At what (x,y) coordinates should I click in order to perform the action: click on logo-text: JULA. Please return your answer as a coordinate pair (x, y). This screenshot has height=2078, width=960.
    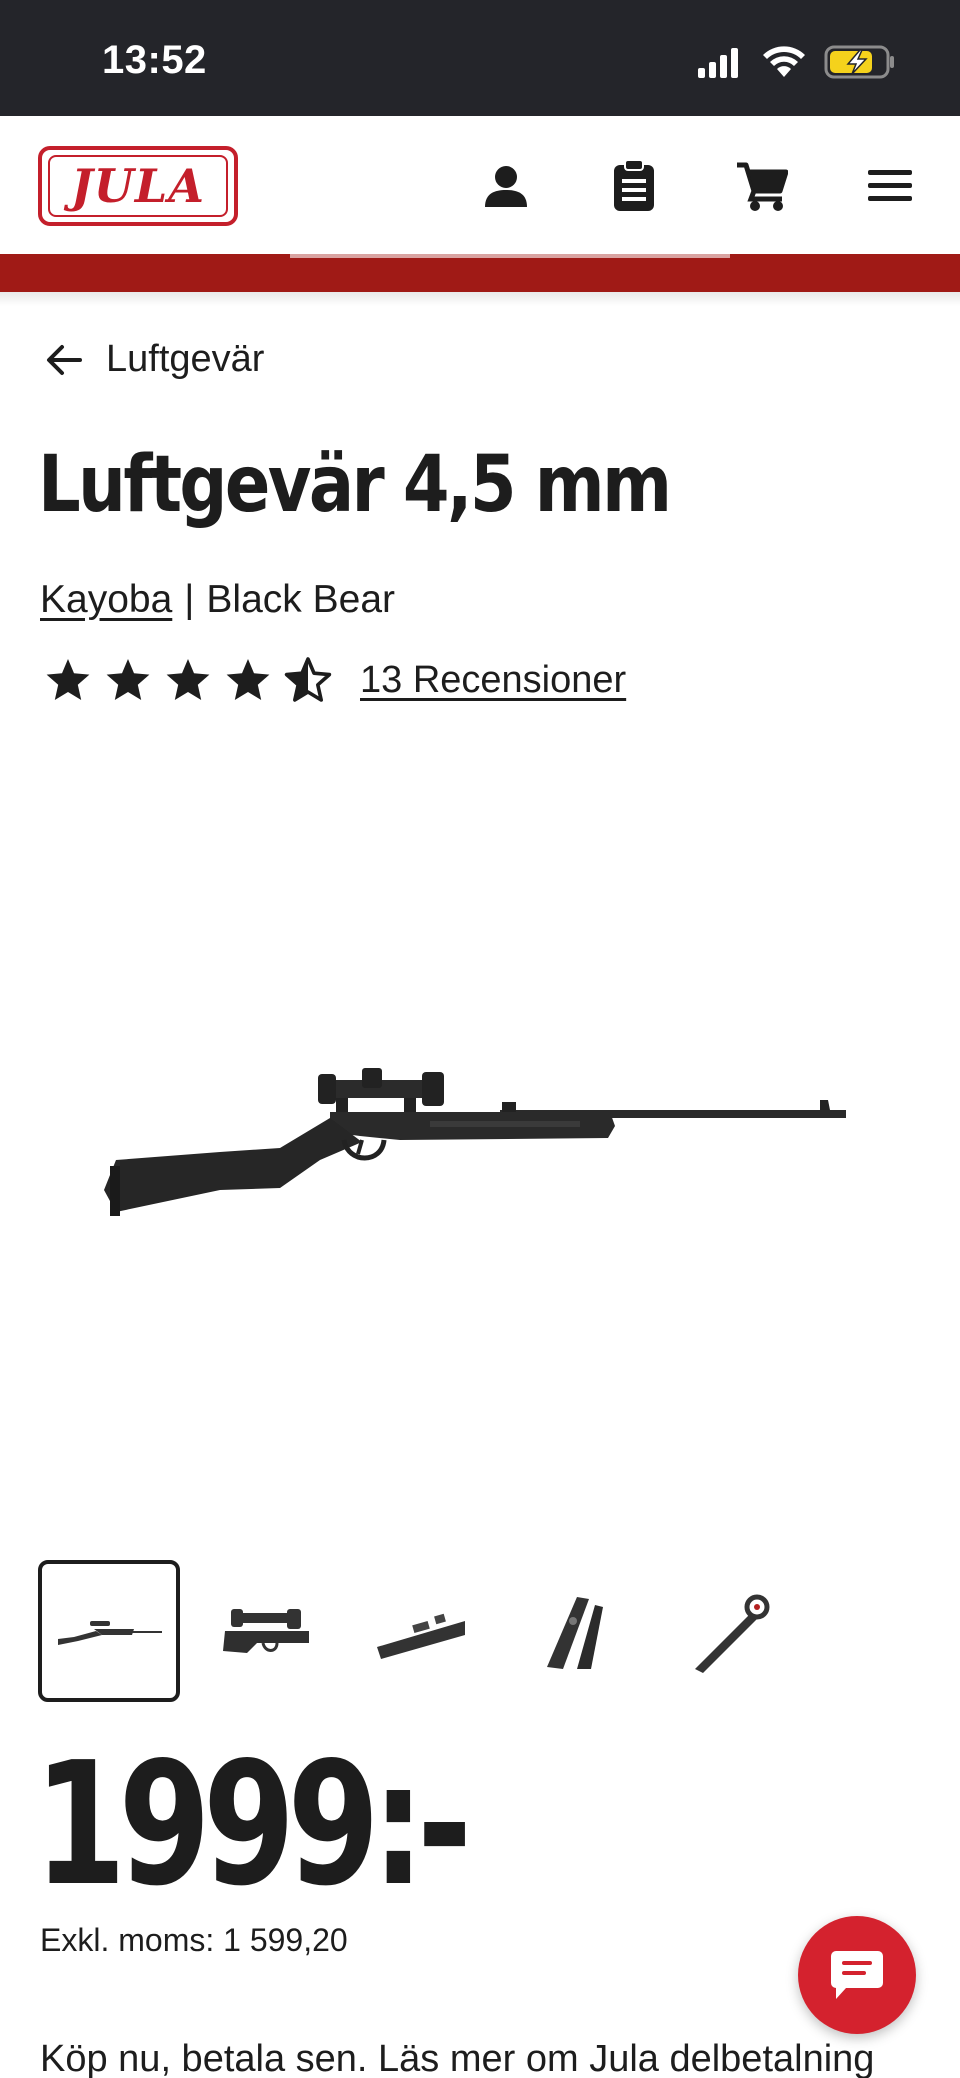
    Looking at the image, I should click on (138, 186).